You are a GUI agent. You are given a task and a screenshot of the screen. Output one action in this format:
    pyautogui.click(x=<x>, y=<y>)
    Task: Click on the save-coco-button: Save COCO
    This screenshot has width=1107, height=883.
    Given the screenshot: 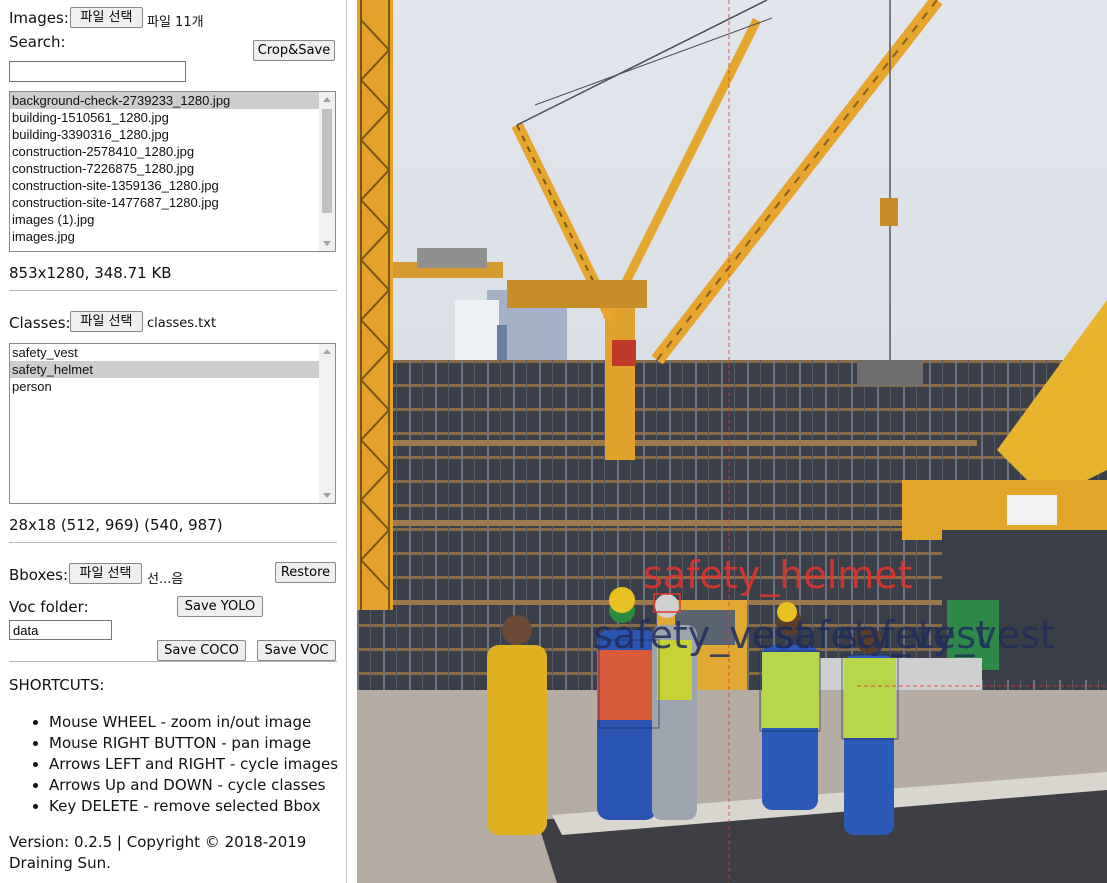 What is the action you would take?
    pyautogui.click(x=201, y=650)
    